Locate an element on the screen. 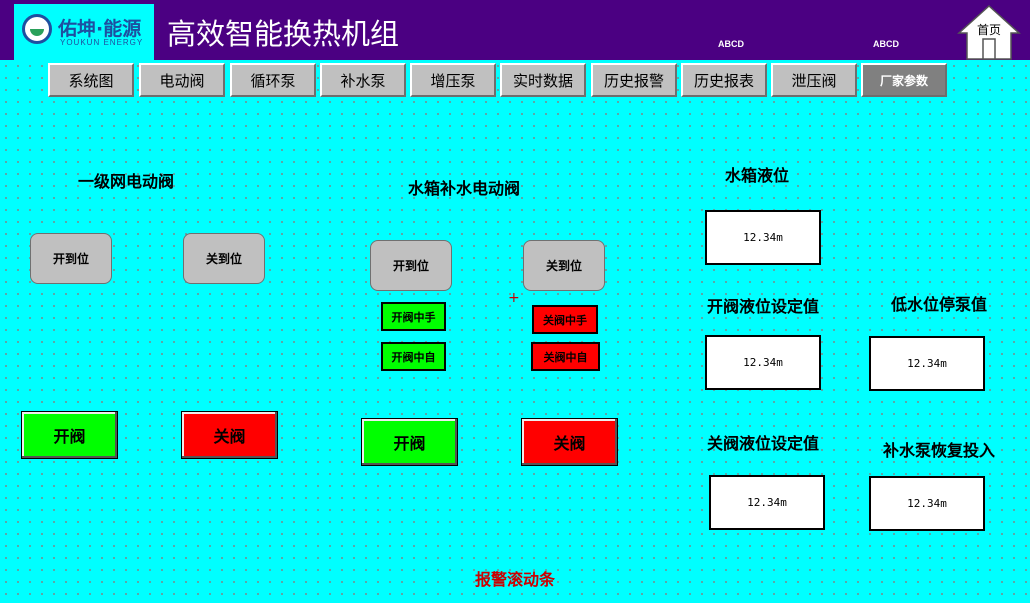 This screenshot has width=1030, height=603. home-button: 首页 is located at coordinates (989, 32).